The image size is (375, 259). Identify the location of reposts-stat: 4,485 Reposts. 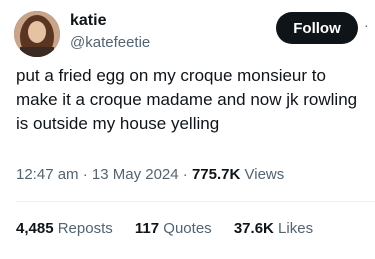
(64, 229).